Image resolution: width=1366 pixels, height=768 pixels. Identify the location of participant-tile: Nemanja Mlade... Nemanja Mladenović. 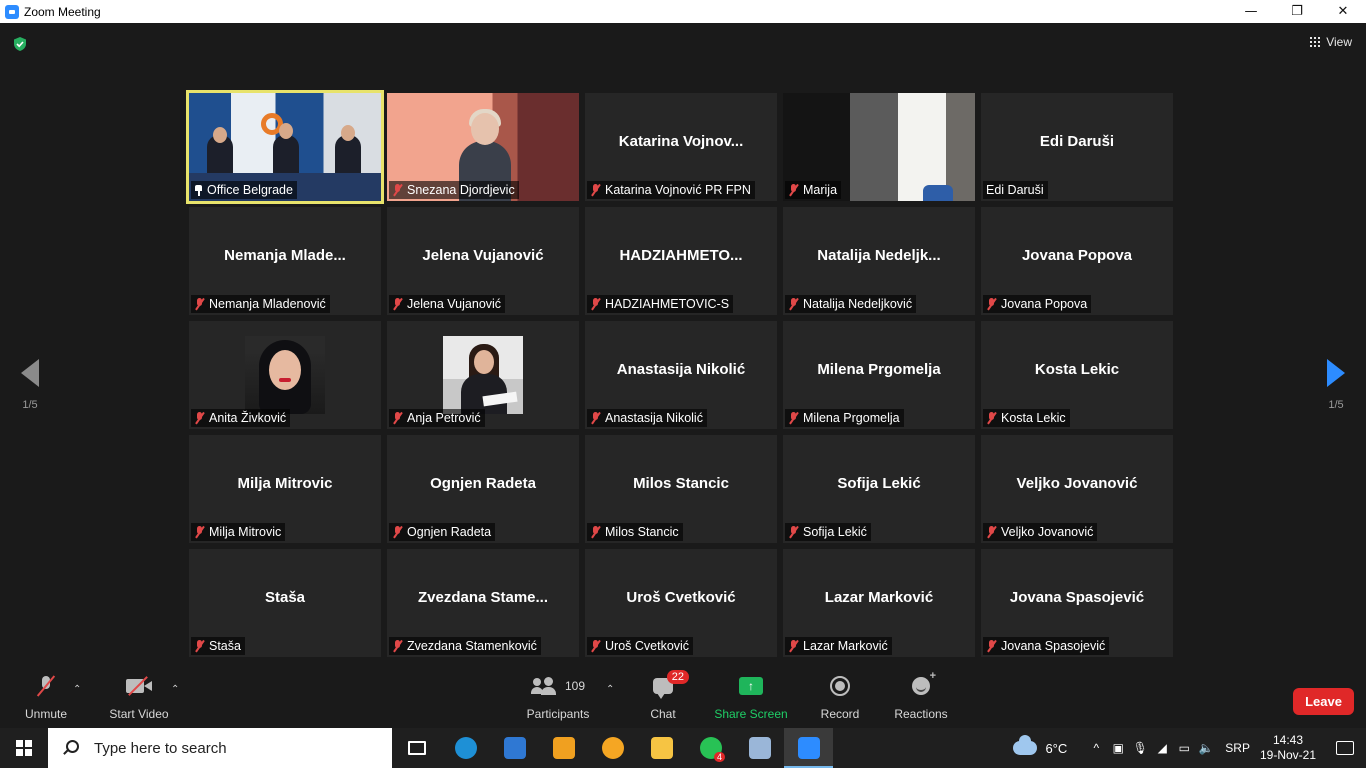
(285, 261).